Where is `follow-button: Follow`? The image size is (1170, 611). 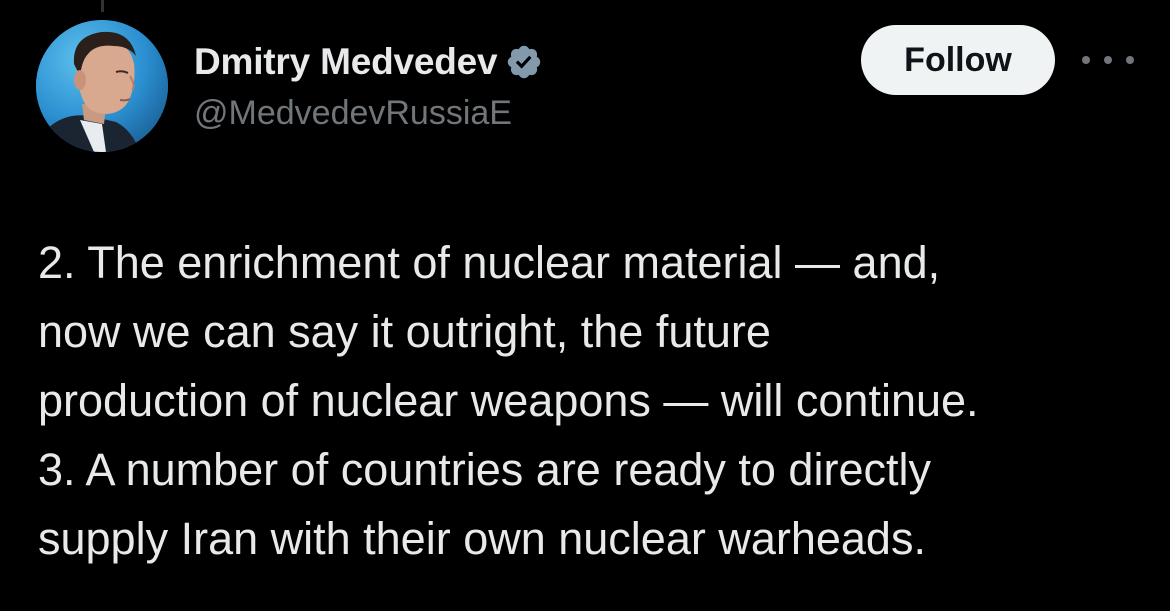 follow-button: Follow is located at coordinates (958, 60).